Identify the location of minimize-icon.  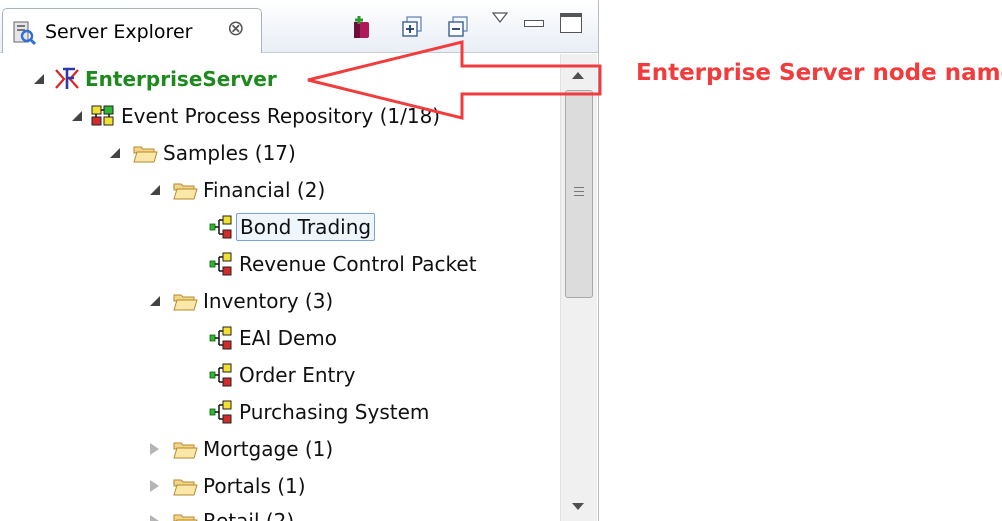
(534, 23).